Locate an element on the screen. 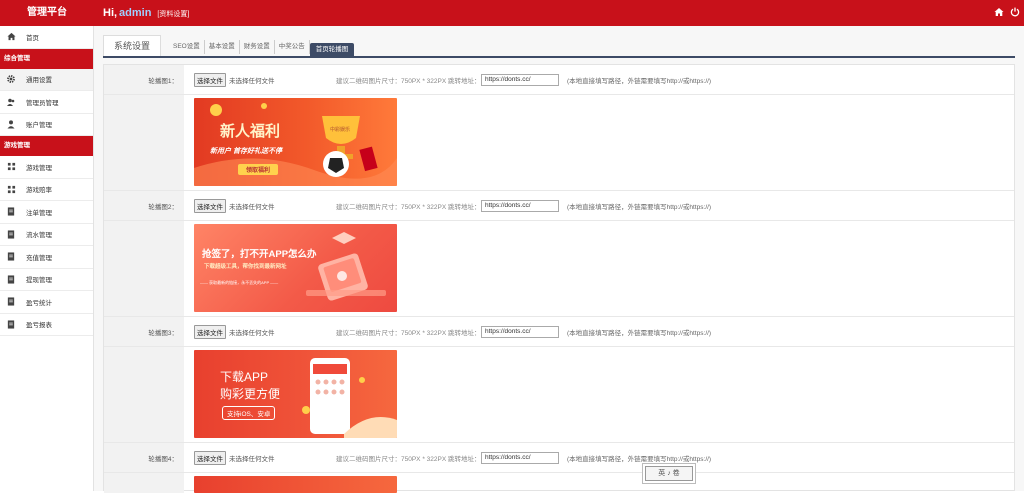  sidebar-item-game-management: 游戏管理 is located at coordinates (46, 167).